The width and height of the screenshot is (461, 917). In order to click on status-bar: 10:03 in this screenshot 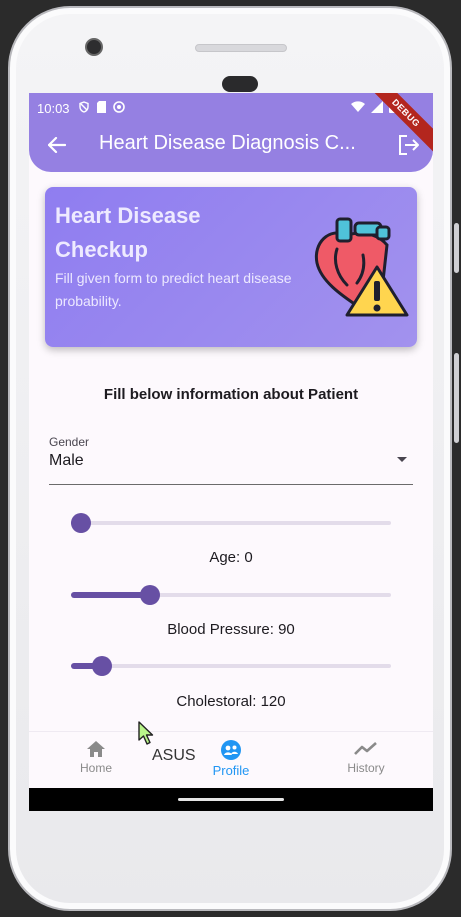, I will do `click(231, 108)`.